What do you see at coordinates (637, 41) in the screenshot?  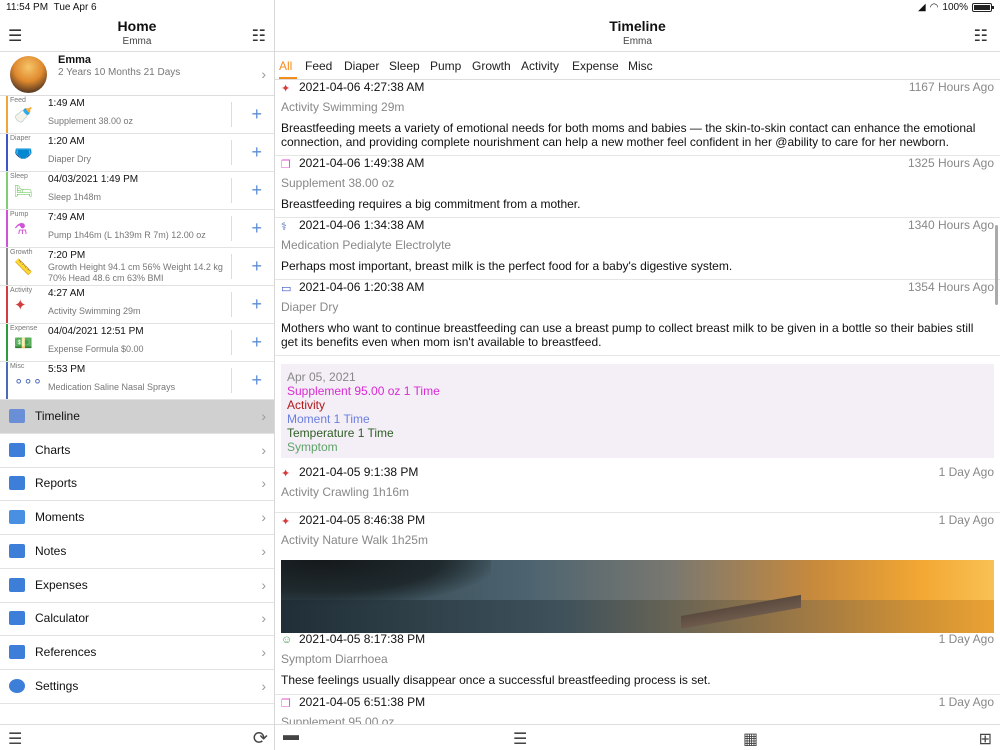 I see `timeline-subtitle: Emma` at bounding box center [637, 41].